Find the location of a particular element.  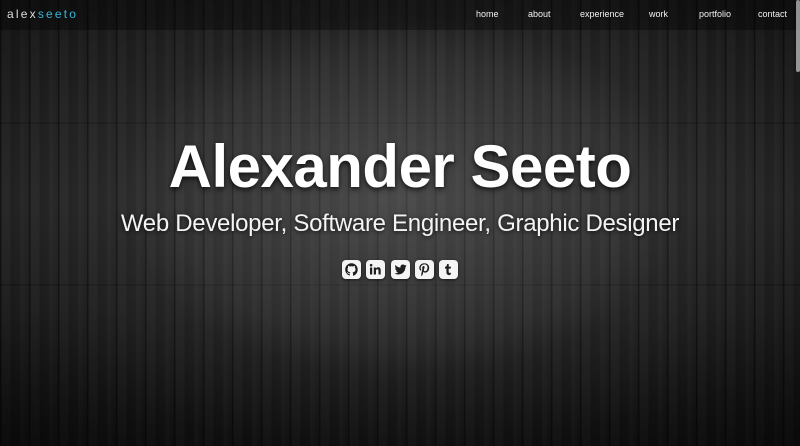

nav-work: work is located at coordinates (658, 14).